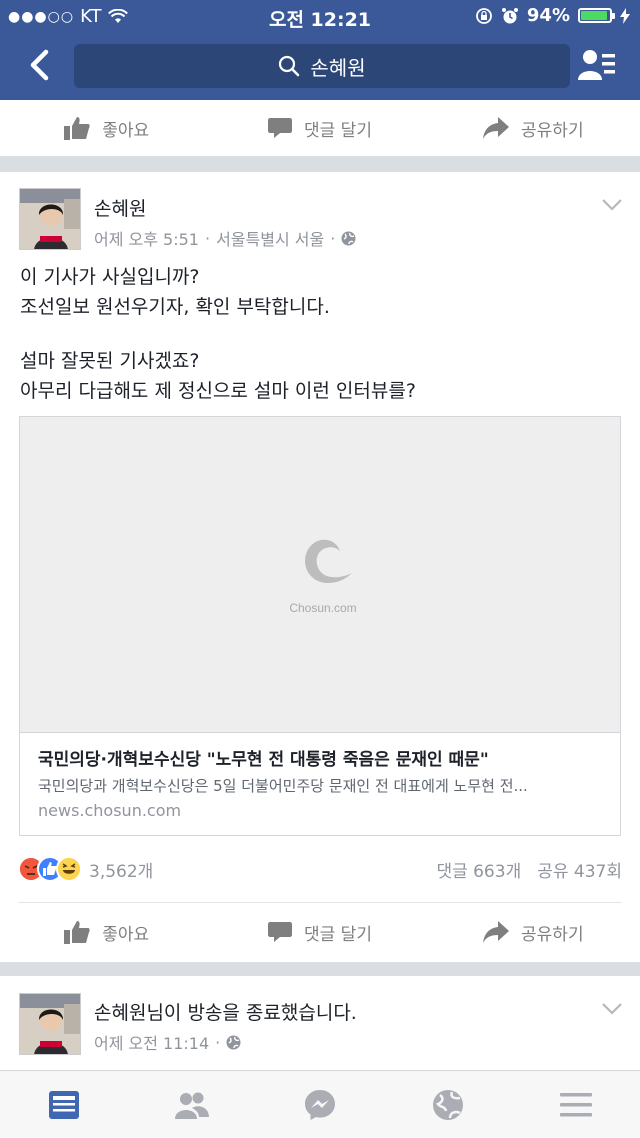  Describe the element at coordinates (323, 579) in the screenshot. I see `chosun-logo: Chosun.com` at that location.